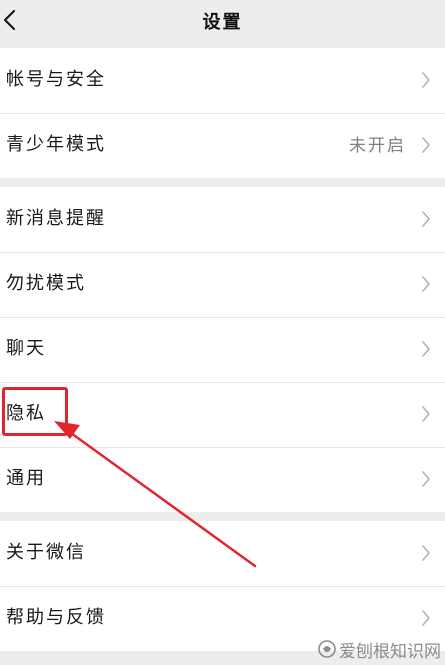 The image size is (445, 665). What do you see at coordinates (26, 478) in the screenshot?
I see `settings-item-label: 通用` at bounding box center [26, 478].